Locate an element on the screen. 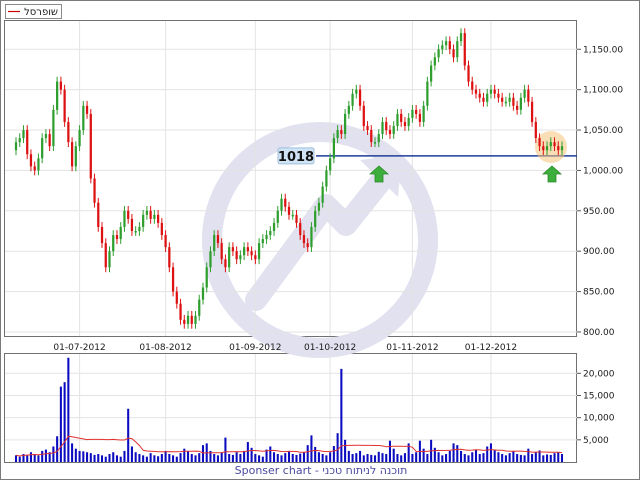 This screenshot has width=640, height=480. price-tick-label: 850.00 is located at coordinates (599, 293).